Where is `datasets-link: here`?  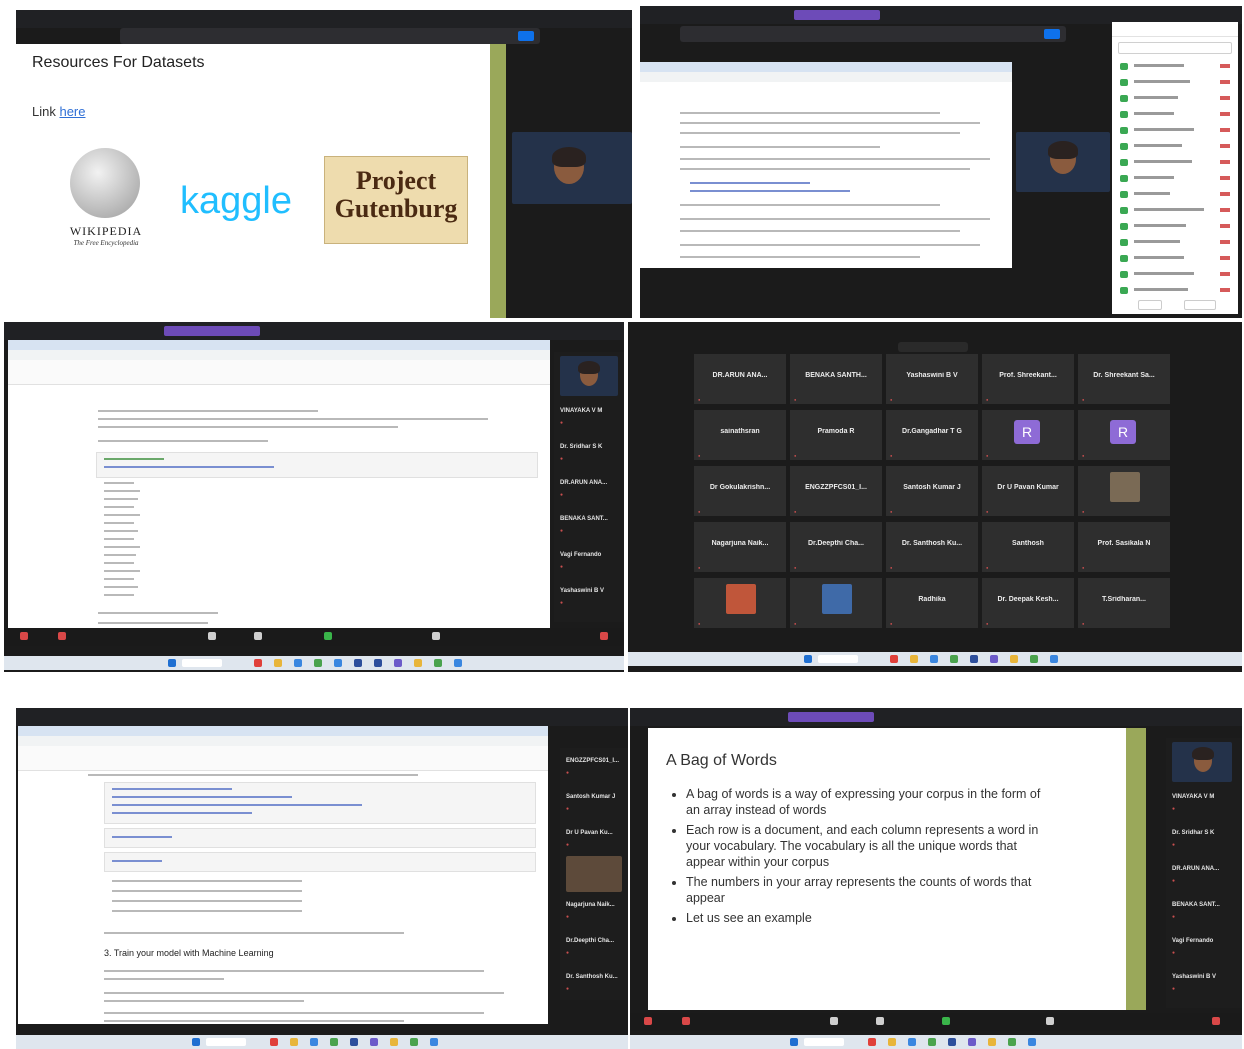
datasets-link: here is located at coordinates (72, 111).